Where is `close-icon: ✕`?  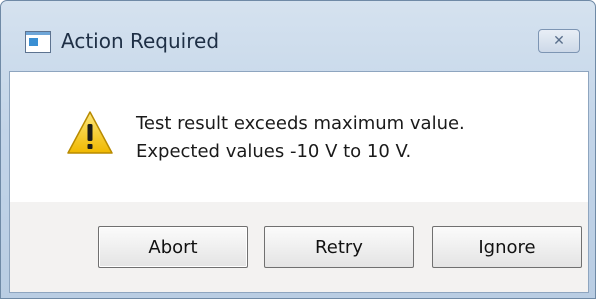
close-icon: ✕ is located at coordinates (559, 41).